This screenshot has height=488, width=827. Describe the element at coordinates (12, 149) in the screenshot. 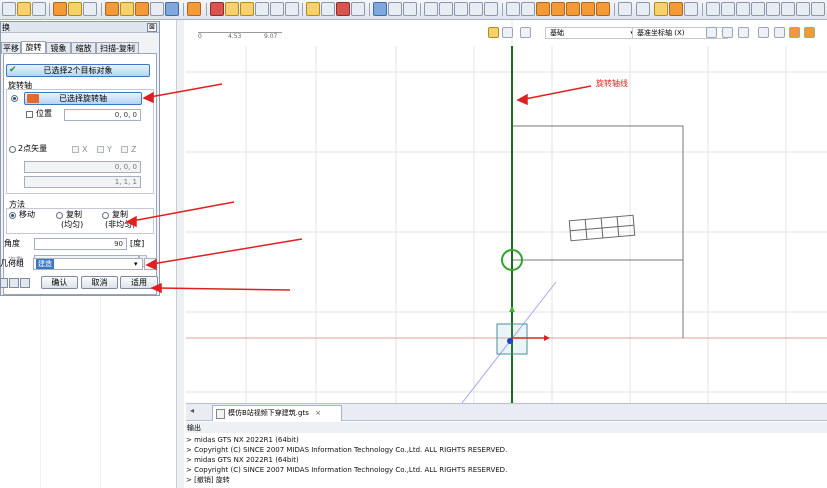

I see `two-point-vector-radio` at that location.